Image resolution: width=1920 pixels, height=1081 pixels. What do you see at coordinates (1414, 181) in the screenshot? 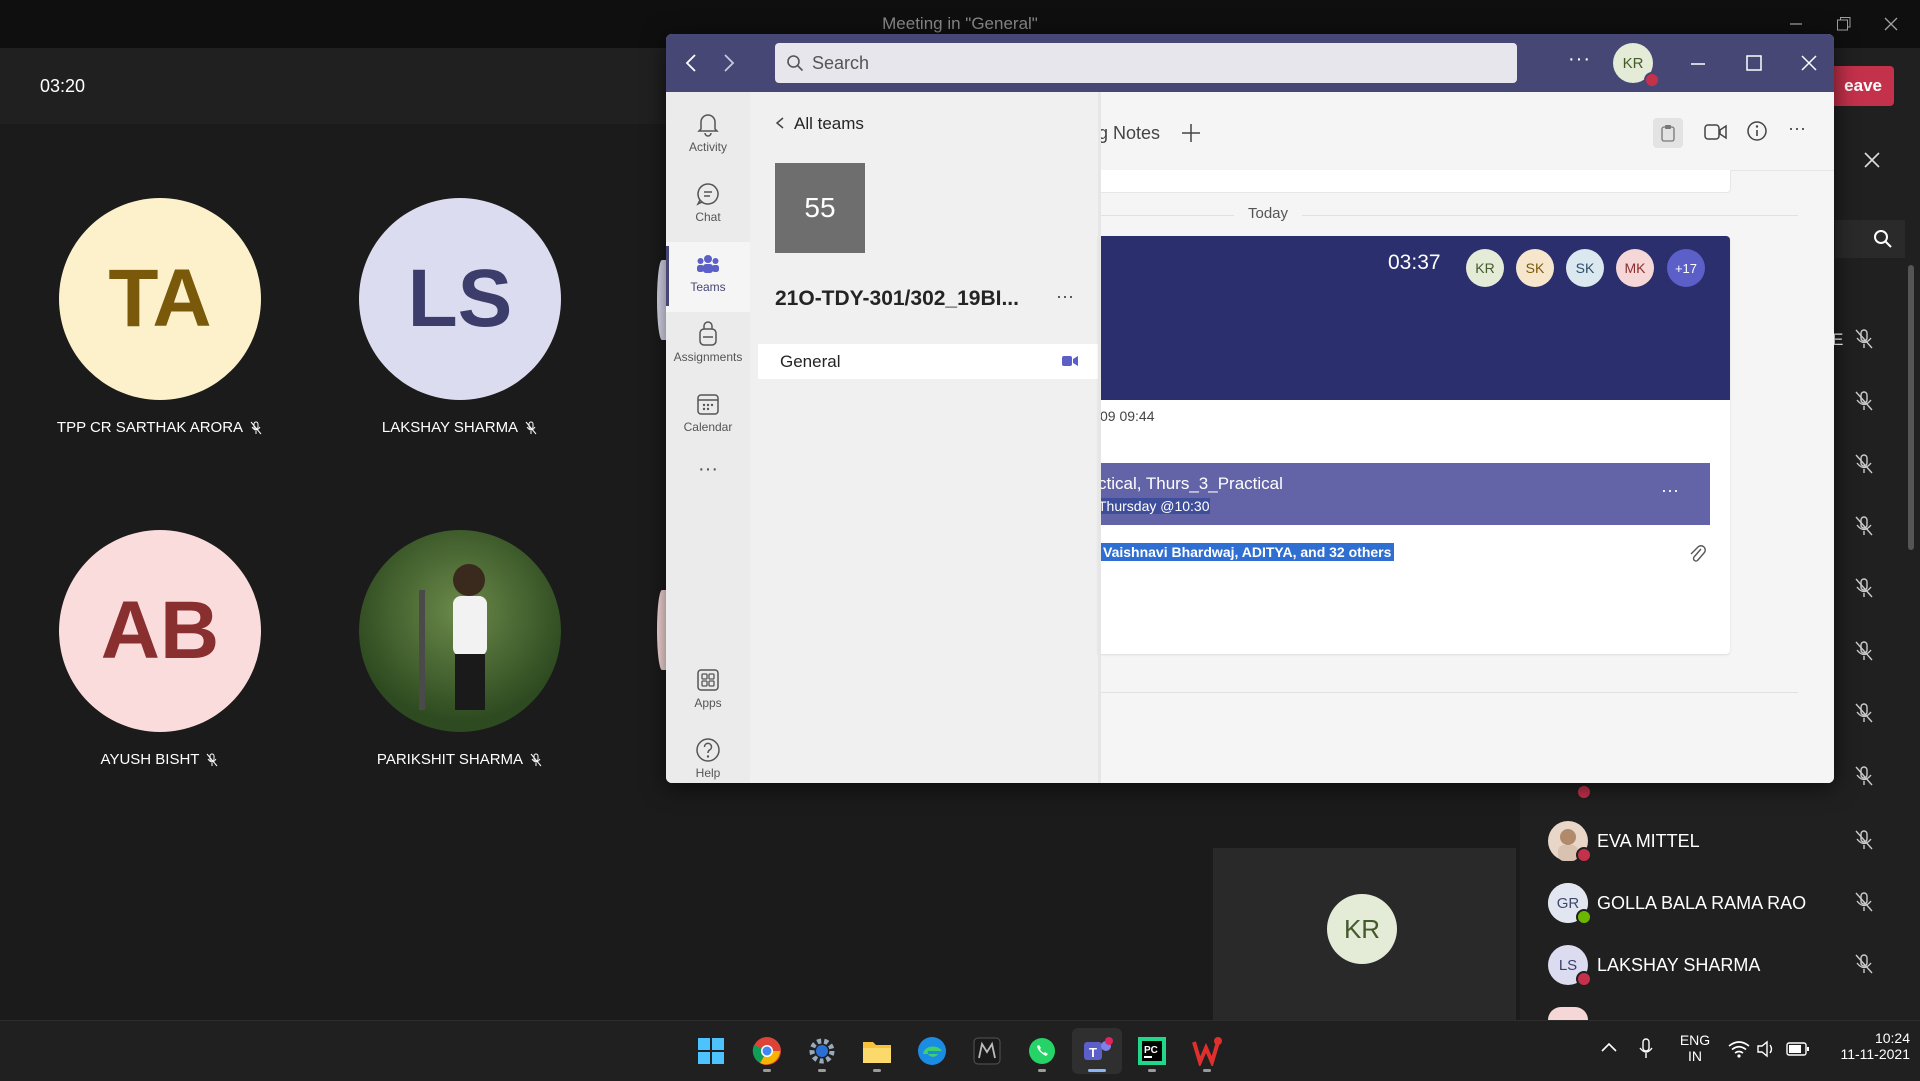
I see `previous-message-card` at bounding box center [1414, 181].